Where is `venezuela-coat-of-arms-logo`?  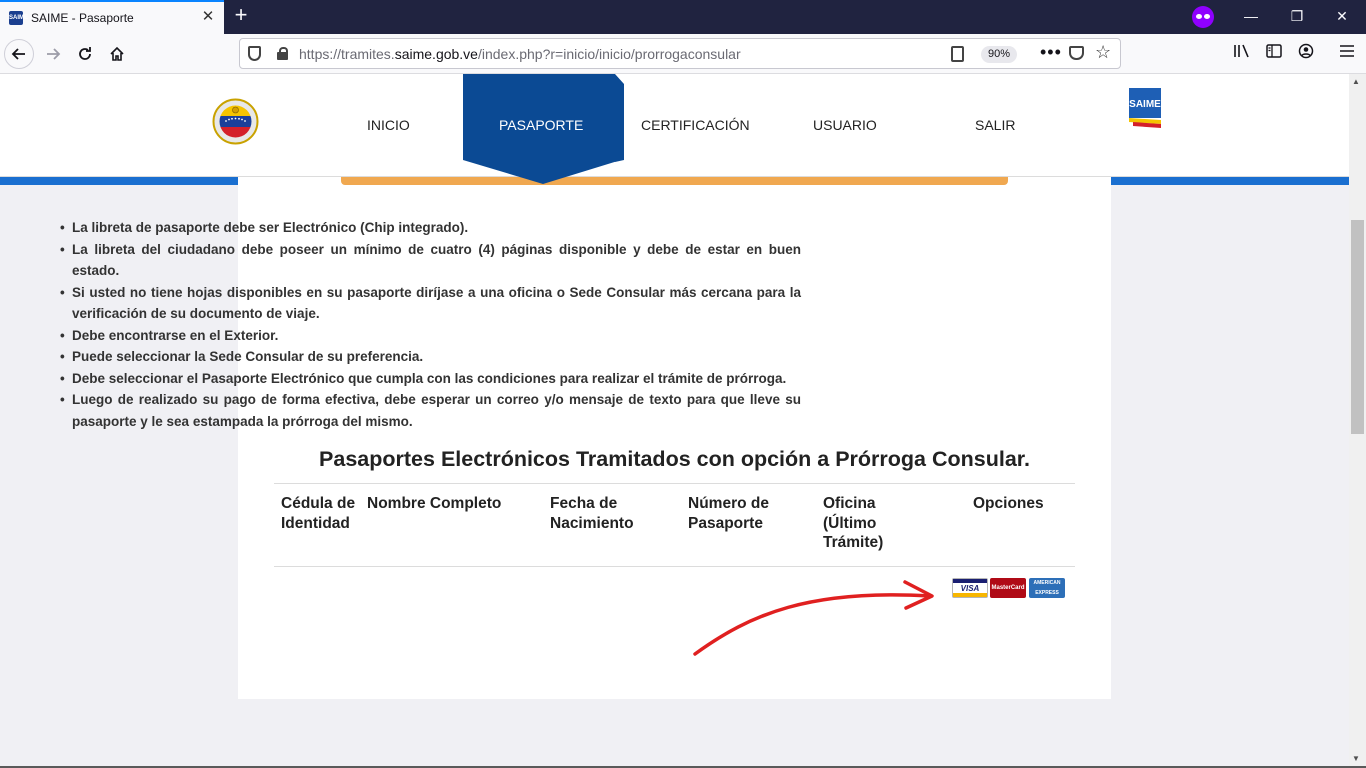 venezuela-coat-of-arms-logo is located at coordinates (235, 121).